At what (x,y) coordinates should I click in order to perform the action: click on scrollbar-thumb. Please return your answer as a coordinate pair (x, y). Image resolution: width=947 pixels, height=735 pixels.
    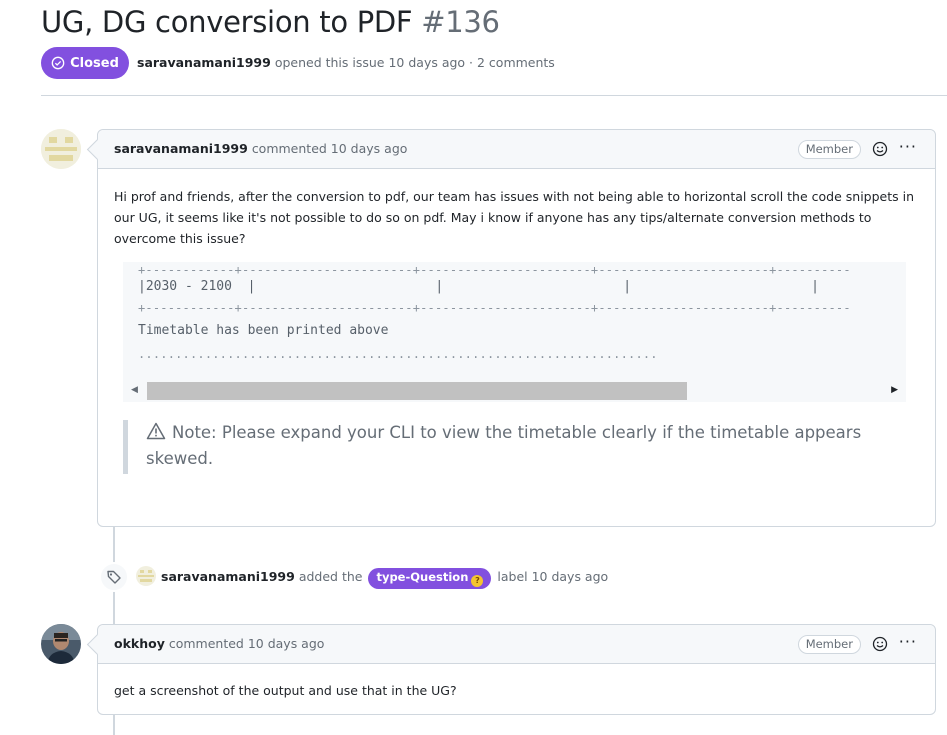
    Looking at the image, I should click on (417, 391).